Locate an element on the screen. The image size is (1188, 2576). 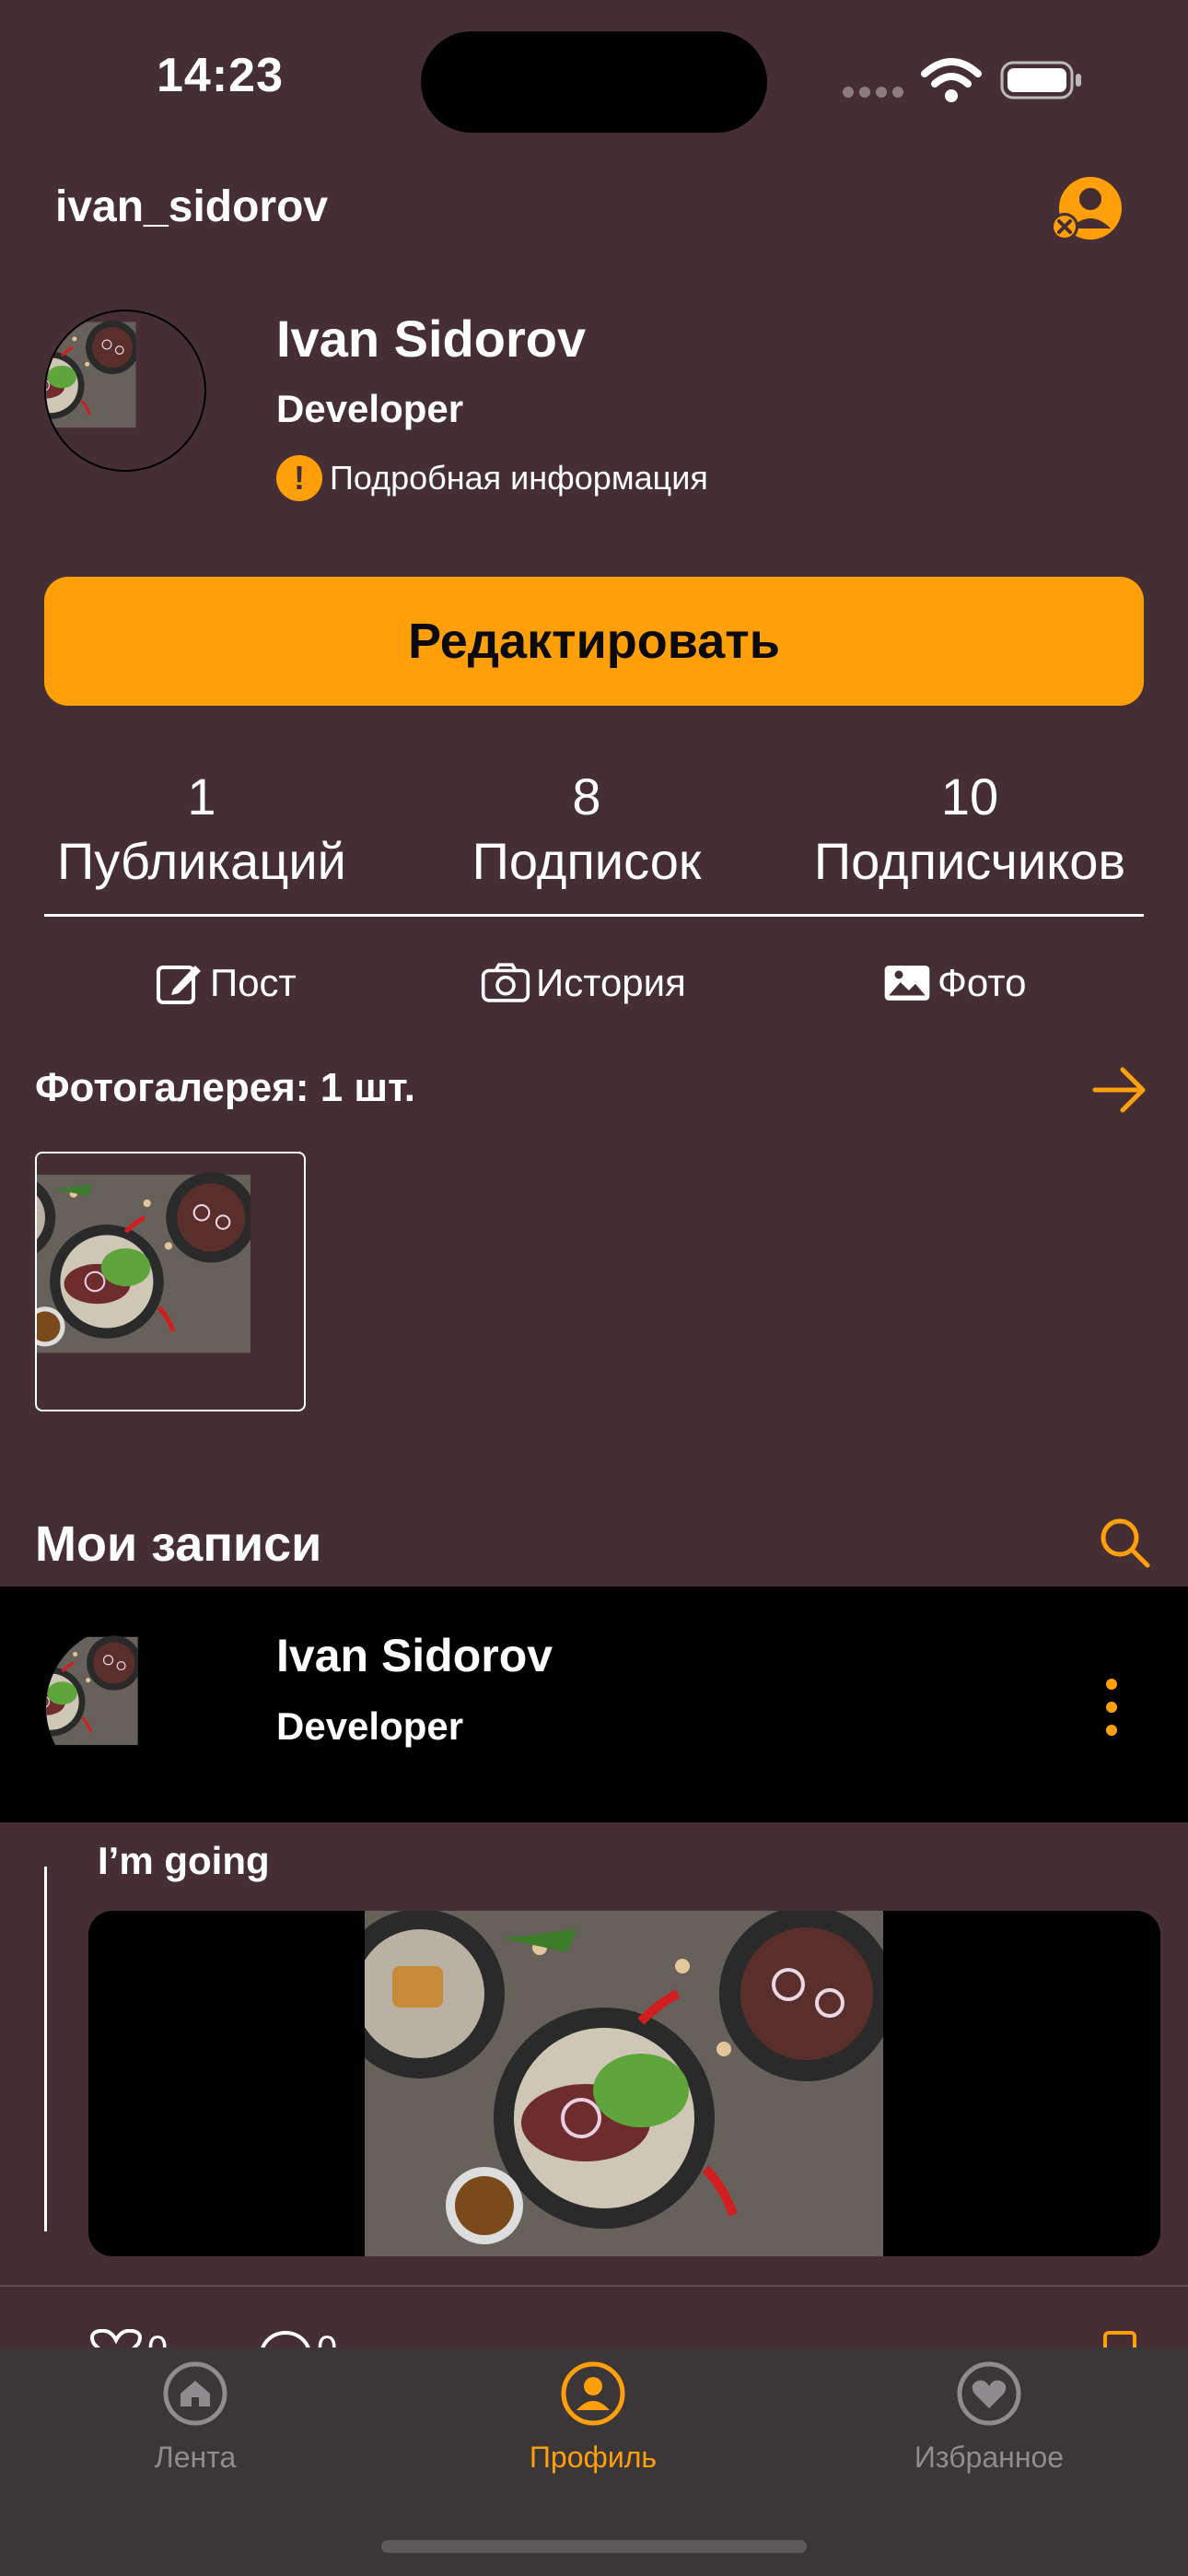
post-quote-line is located at coordinates (45, 2049).